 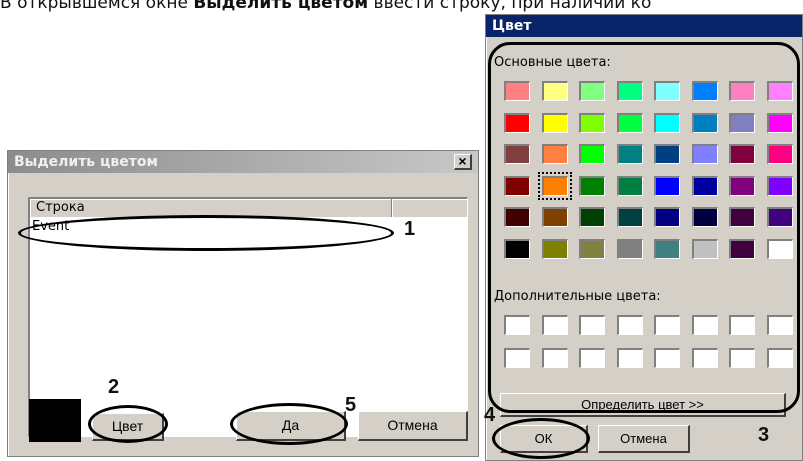 I want to click on cancel-button: Отмена, so click(x=413, y=426).